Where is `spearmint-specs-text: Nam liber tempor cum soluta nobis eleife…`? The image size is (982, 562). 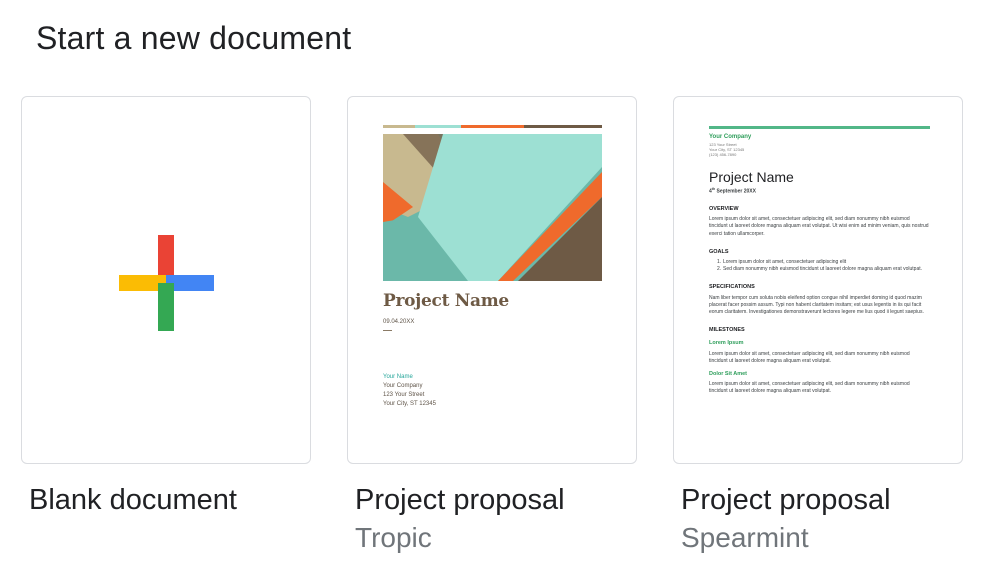
spearmint-specs-text: Nam liber tempor cum soluta nobis eleife… is located at coordinates (816, 305).